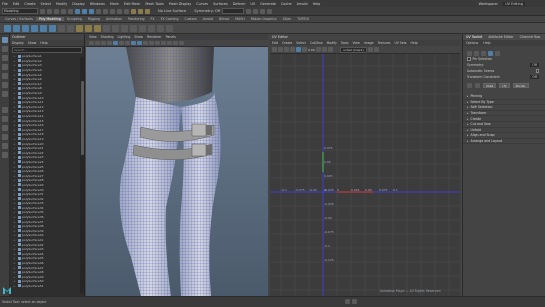 The image size is (545, 307). I want to click on uv-frame-icon, so click(376, 49).